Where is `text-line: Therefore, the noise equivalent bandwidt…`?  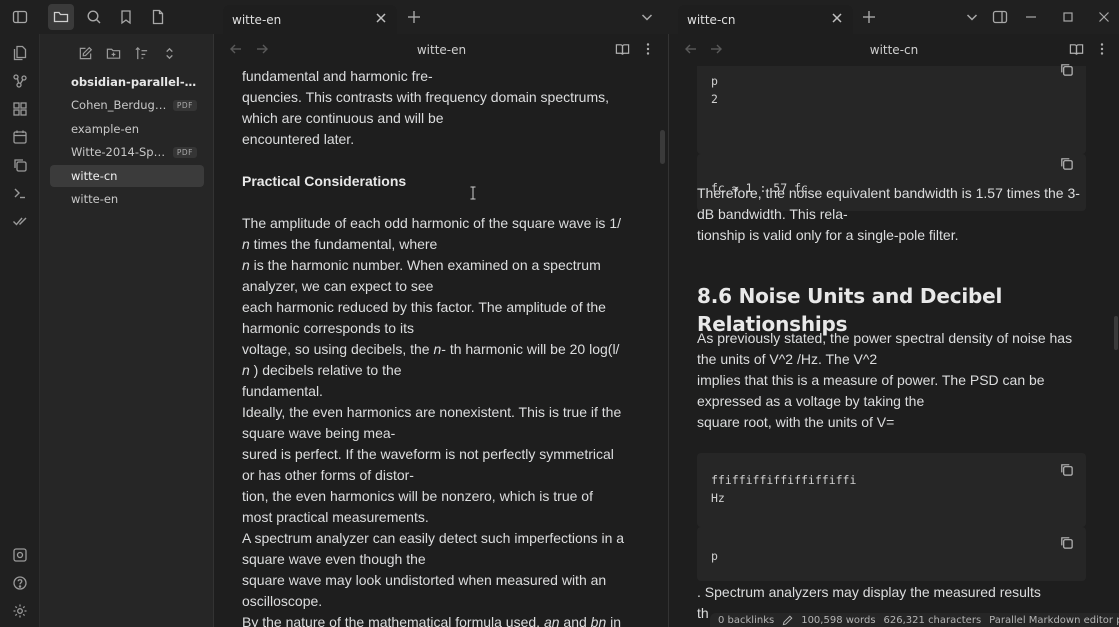
text-line: Therefore, the noise equivalent bandwidt… is located at coordinates (888, 193).